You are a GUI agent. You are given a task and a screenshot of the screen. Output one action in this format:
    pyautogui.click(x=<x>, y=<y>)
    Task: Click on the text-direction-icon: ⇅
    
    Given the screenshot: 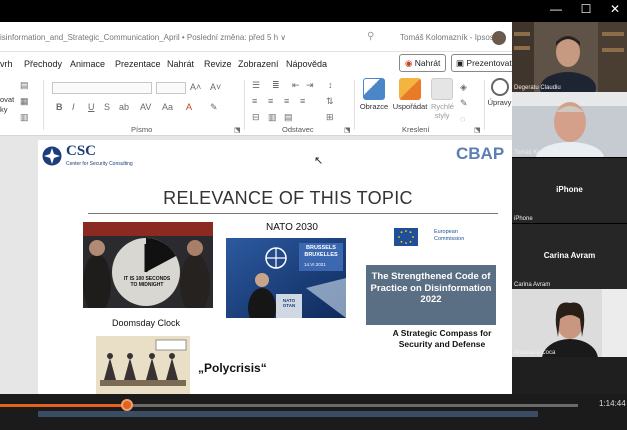 What is the action you would take?
    pyautogui.click(x=330, y=101)
    